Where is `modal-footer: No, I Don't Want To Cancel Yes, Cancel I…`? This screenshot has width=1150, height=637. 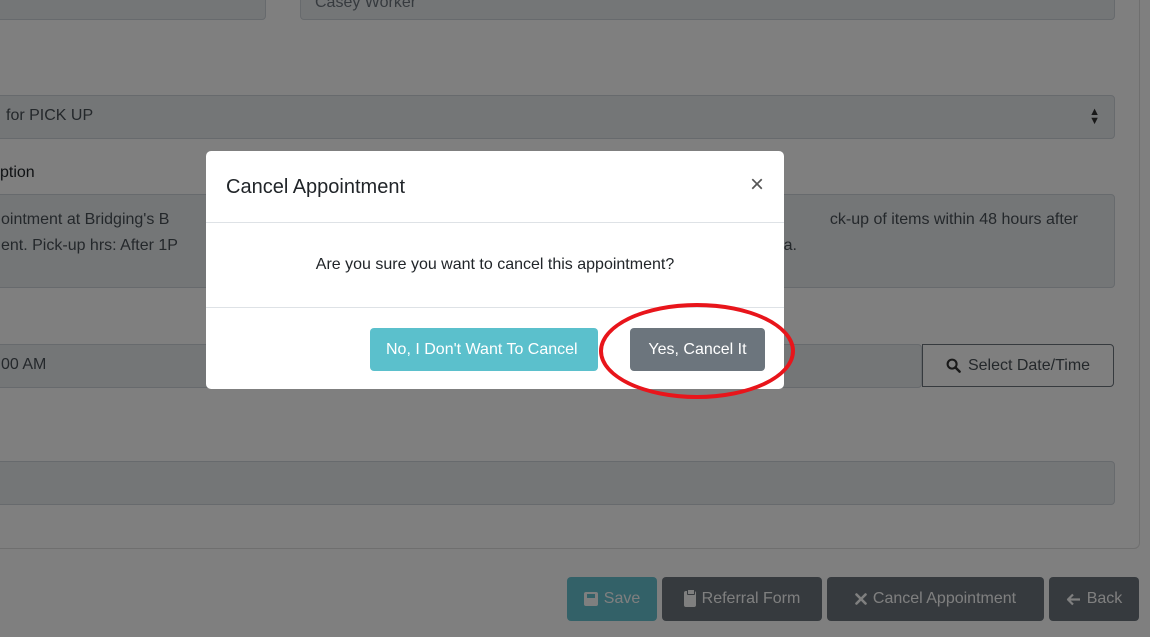 modal-footer: No, I Don't Want To Cancel Yes, Cancel I… is located at coordinates (495, 348).